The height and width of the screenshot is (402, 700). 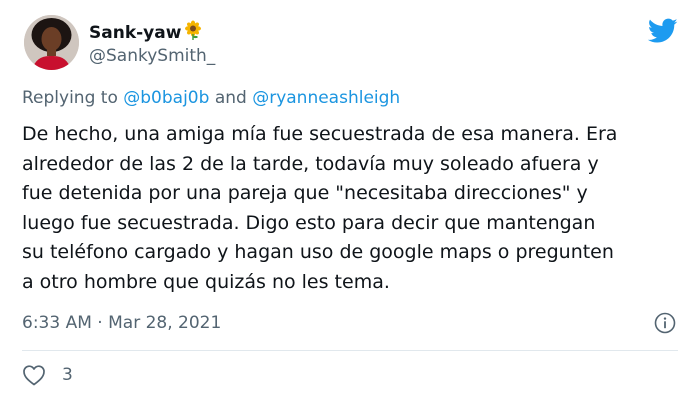 What do you see at coordinates (70, 98) in the screenshot?
I see `replying-to-prefix: Replying to` at bounding box center [70, 98].